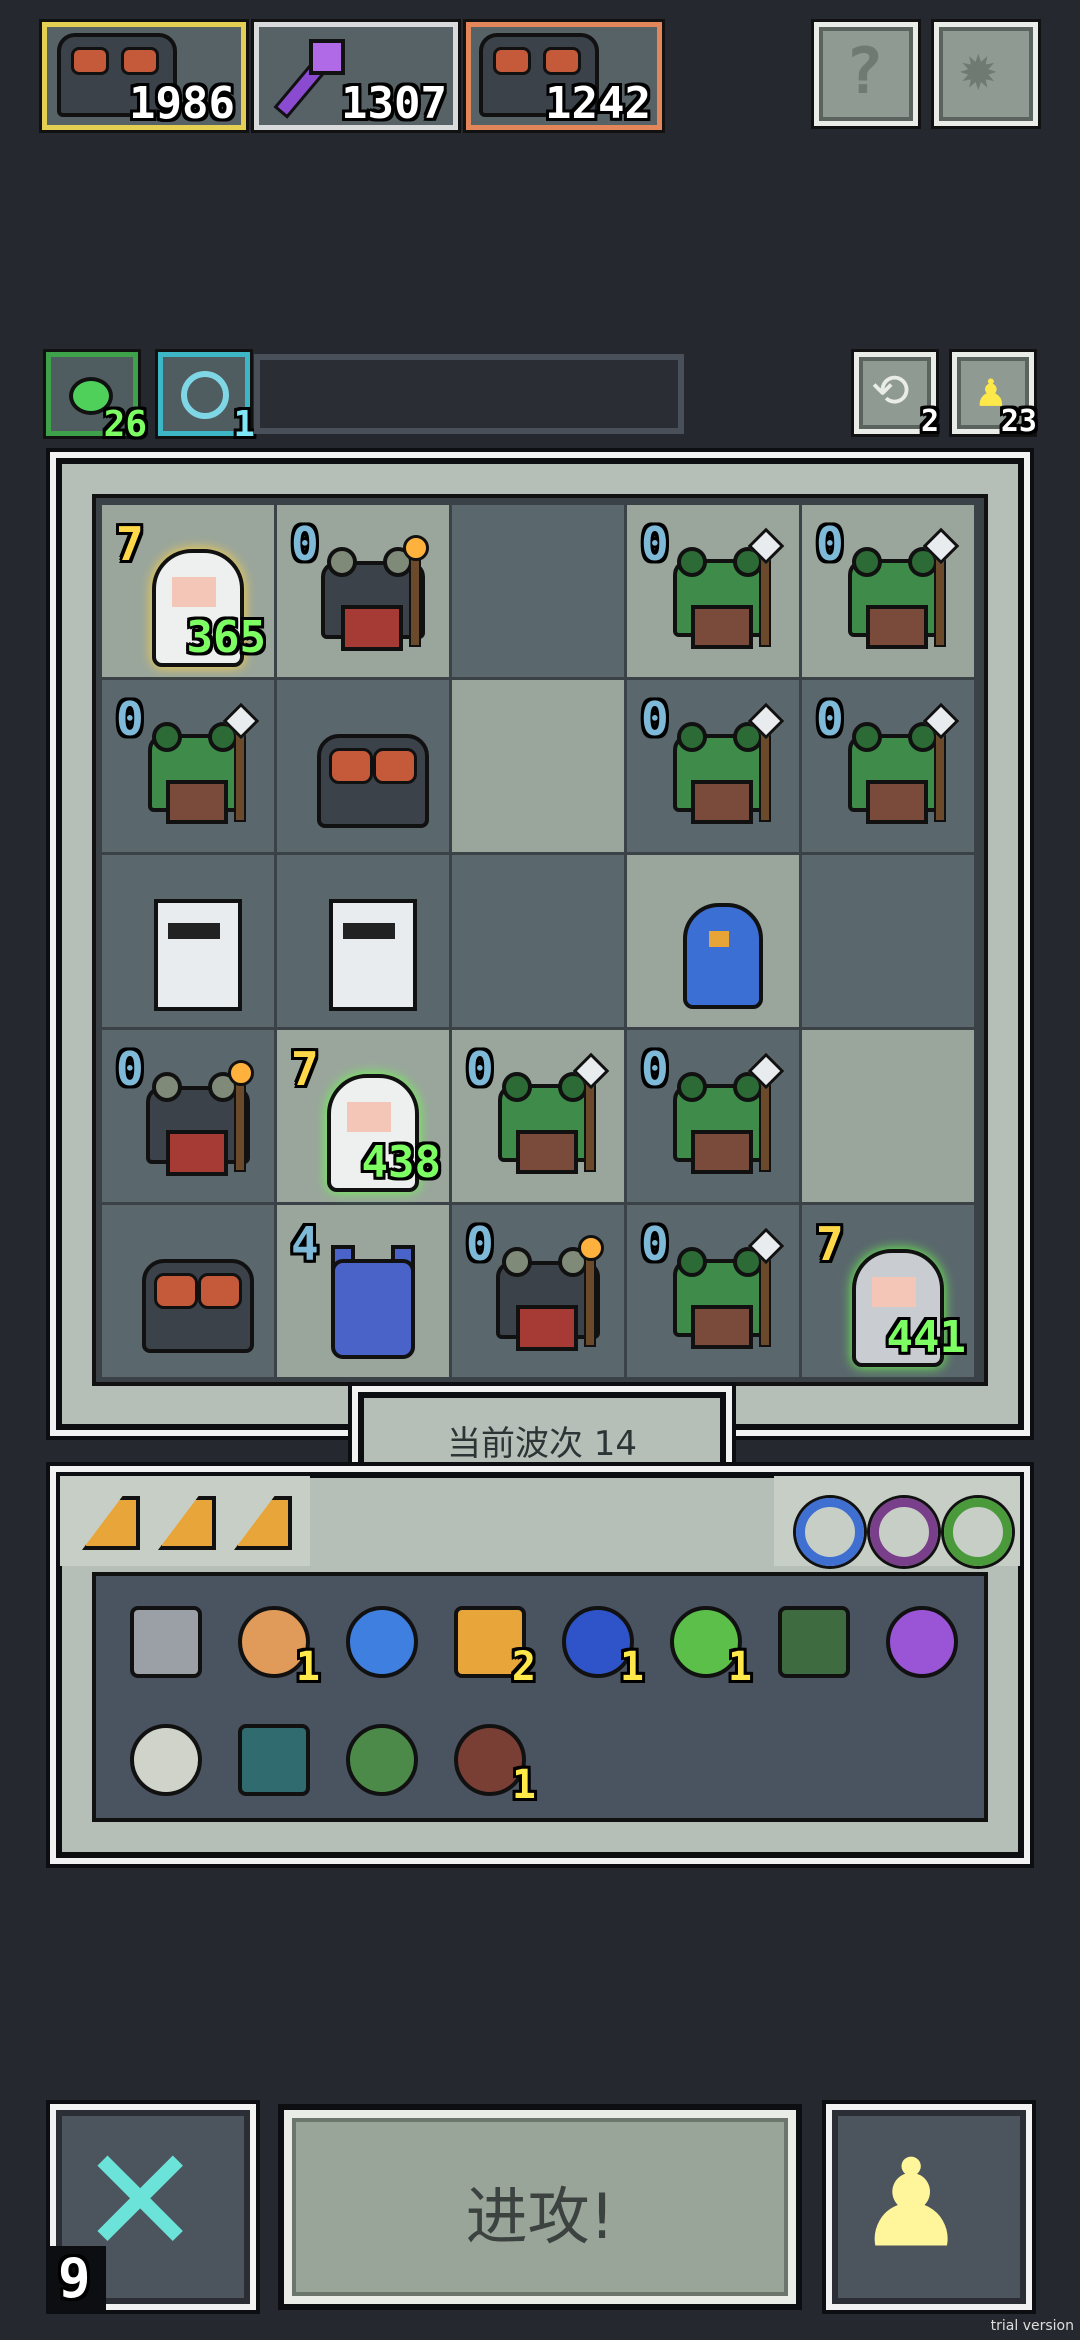  I want to click on close-count: 9, so click(74, 2278).